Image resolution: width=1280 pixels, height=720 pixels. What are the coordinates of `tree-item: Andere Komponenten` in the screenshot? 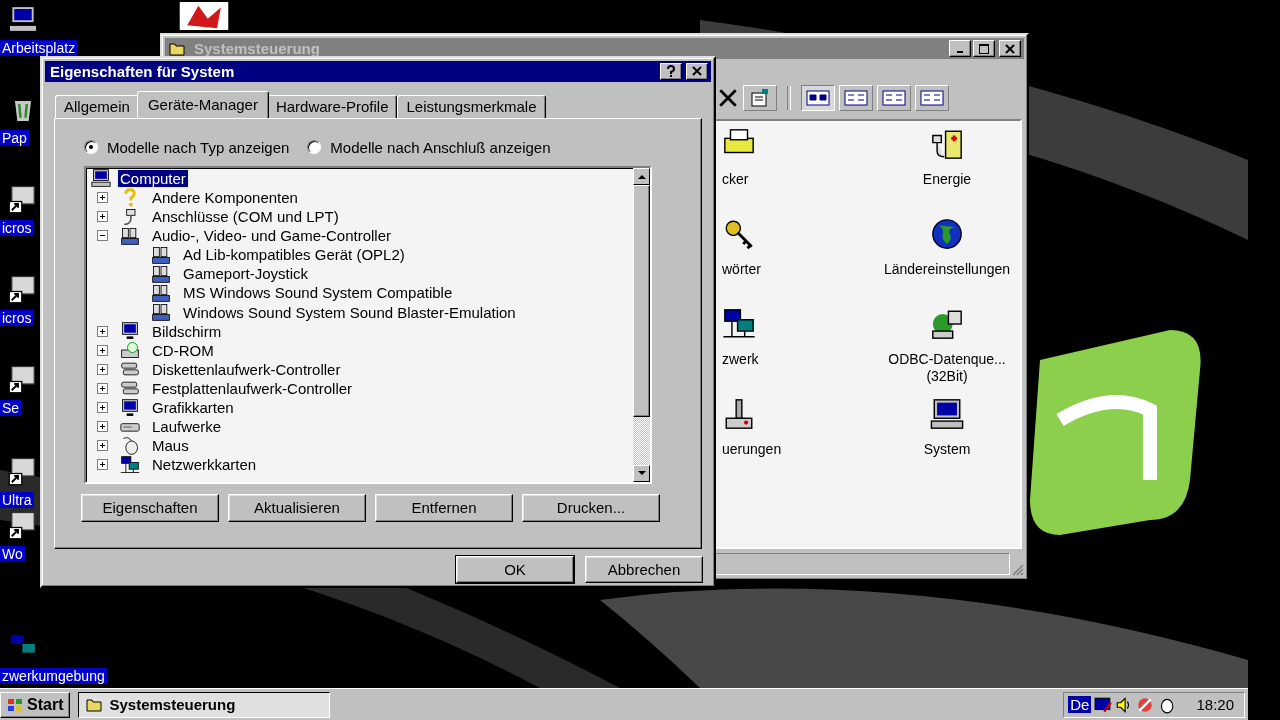 It's located at (225, 197).